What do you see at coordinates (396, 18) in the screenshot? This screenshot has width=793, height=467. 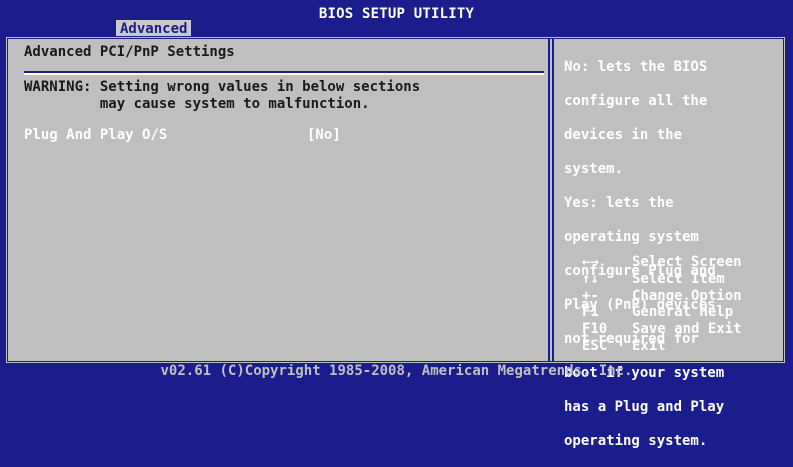 I see `title-bar: BIOS SETUP UTILITY Advanced` at bounding box center [396, 18].